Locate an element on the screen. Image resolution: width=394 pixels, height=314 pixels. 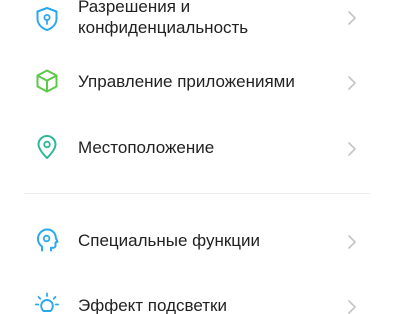
settings-item-label-line2: конфиденциальность is located at coordinates (163, 27).